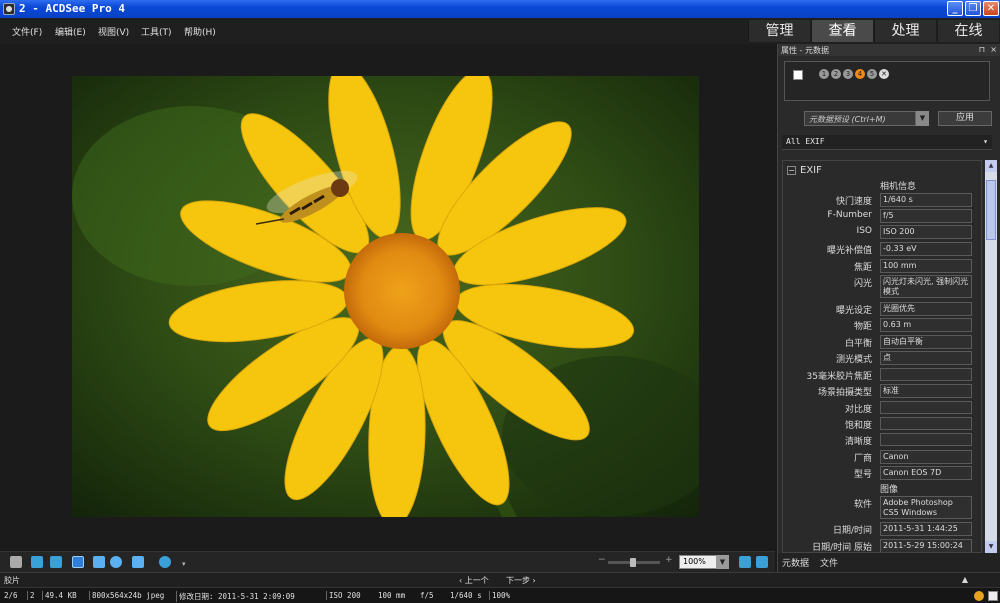 Image resolution: width=1000 pixels, height=603 pixels. I want to click on rating-1-icon: 1, so click(824, 74).